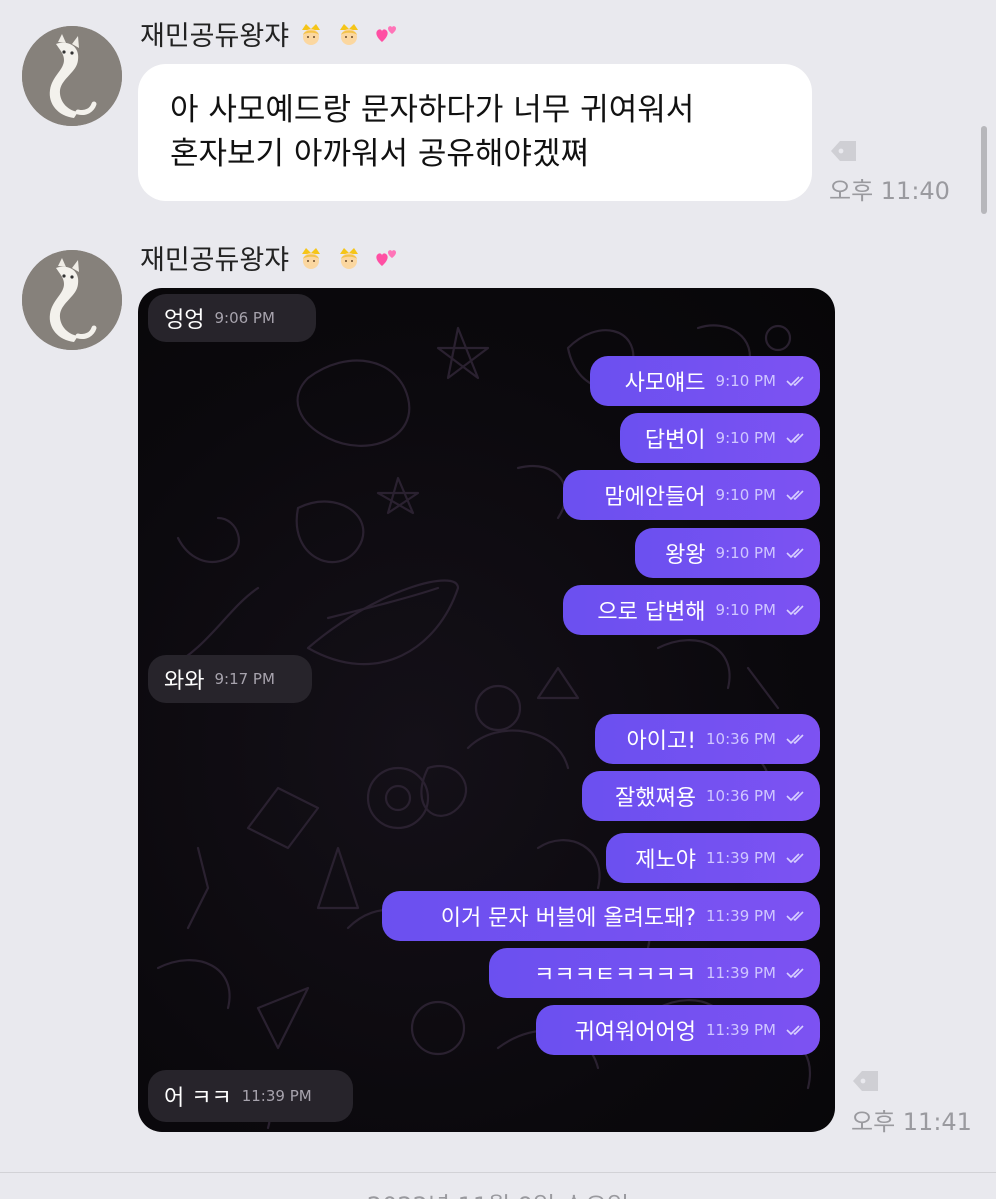 The height and width of the screenshot is (1199, 996). I want to click on chat-bubble-in: 어 ㅋㅋ 11:39 PM, so click(250, 1096).